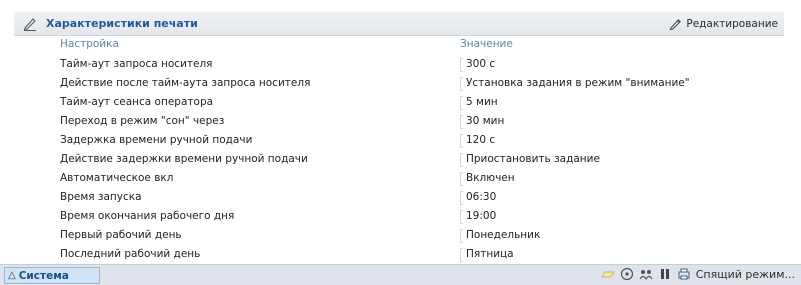 The height and width of the screenshot is (285, 801). Describe the element at coordinates (607, 274) in the screenshot. I see `paper-tray-icon` at that location.